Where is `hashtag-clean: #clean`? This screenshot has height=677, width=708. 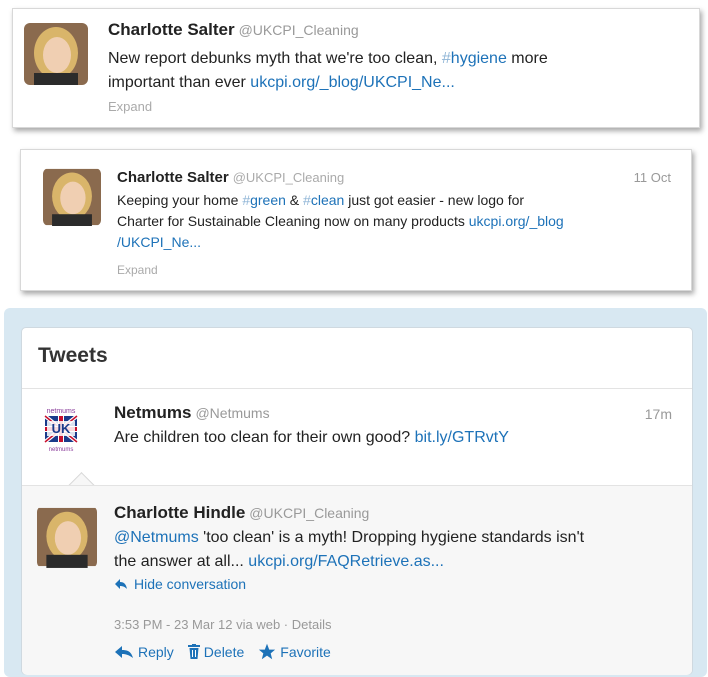 hashtag-clean: #clean is located at coordinates (323, 200).